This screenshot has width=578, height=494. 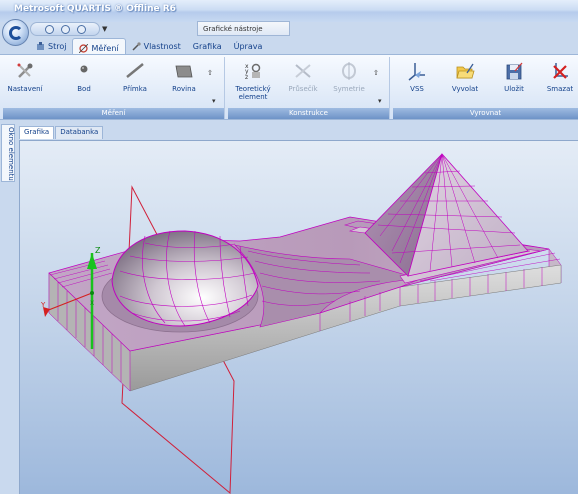 I want to click on side-dock: Okno elementu, so click(x=8, y=309).